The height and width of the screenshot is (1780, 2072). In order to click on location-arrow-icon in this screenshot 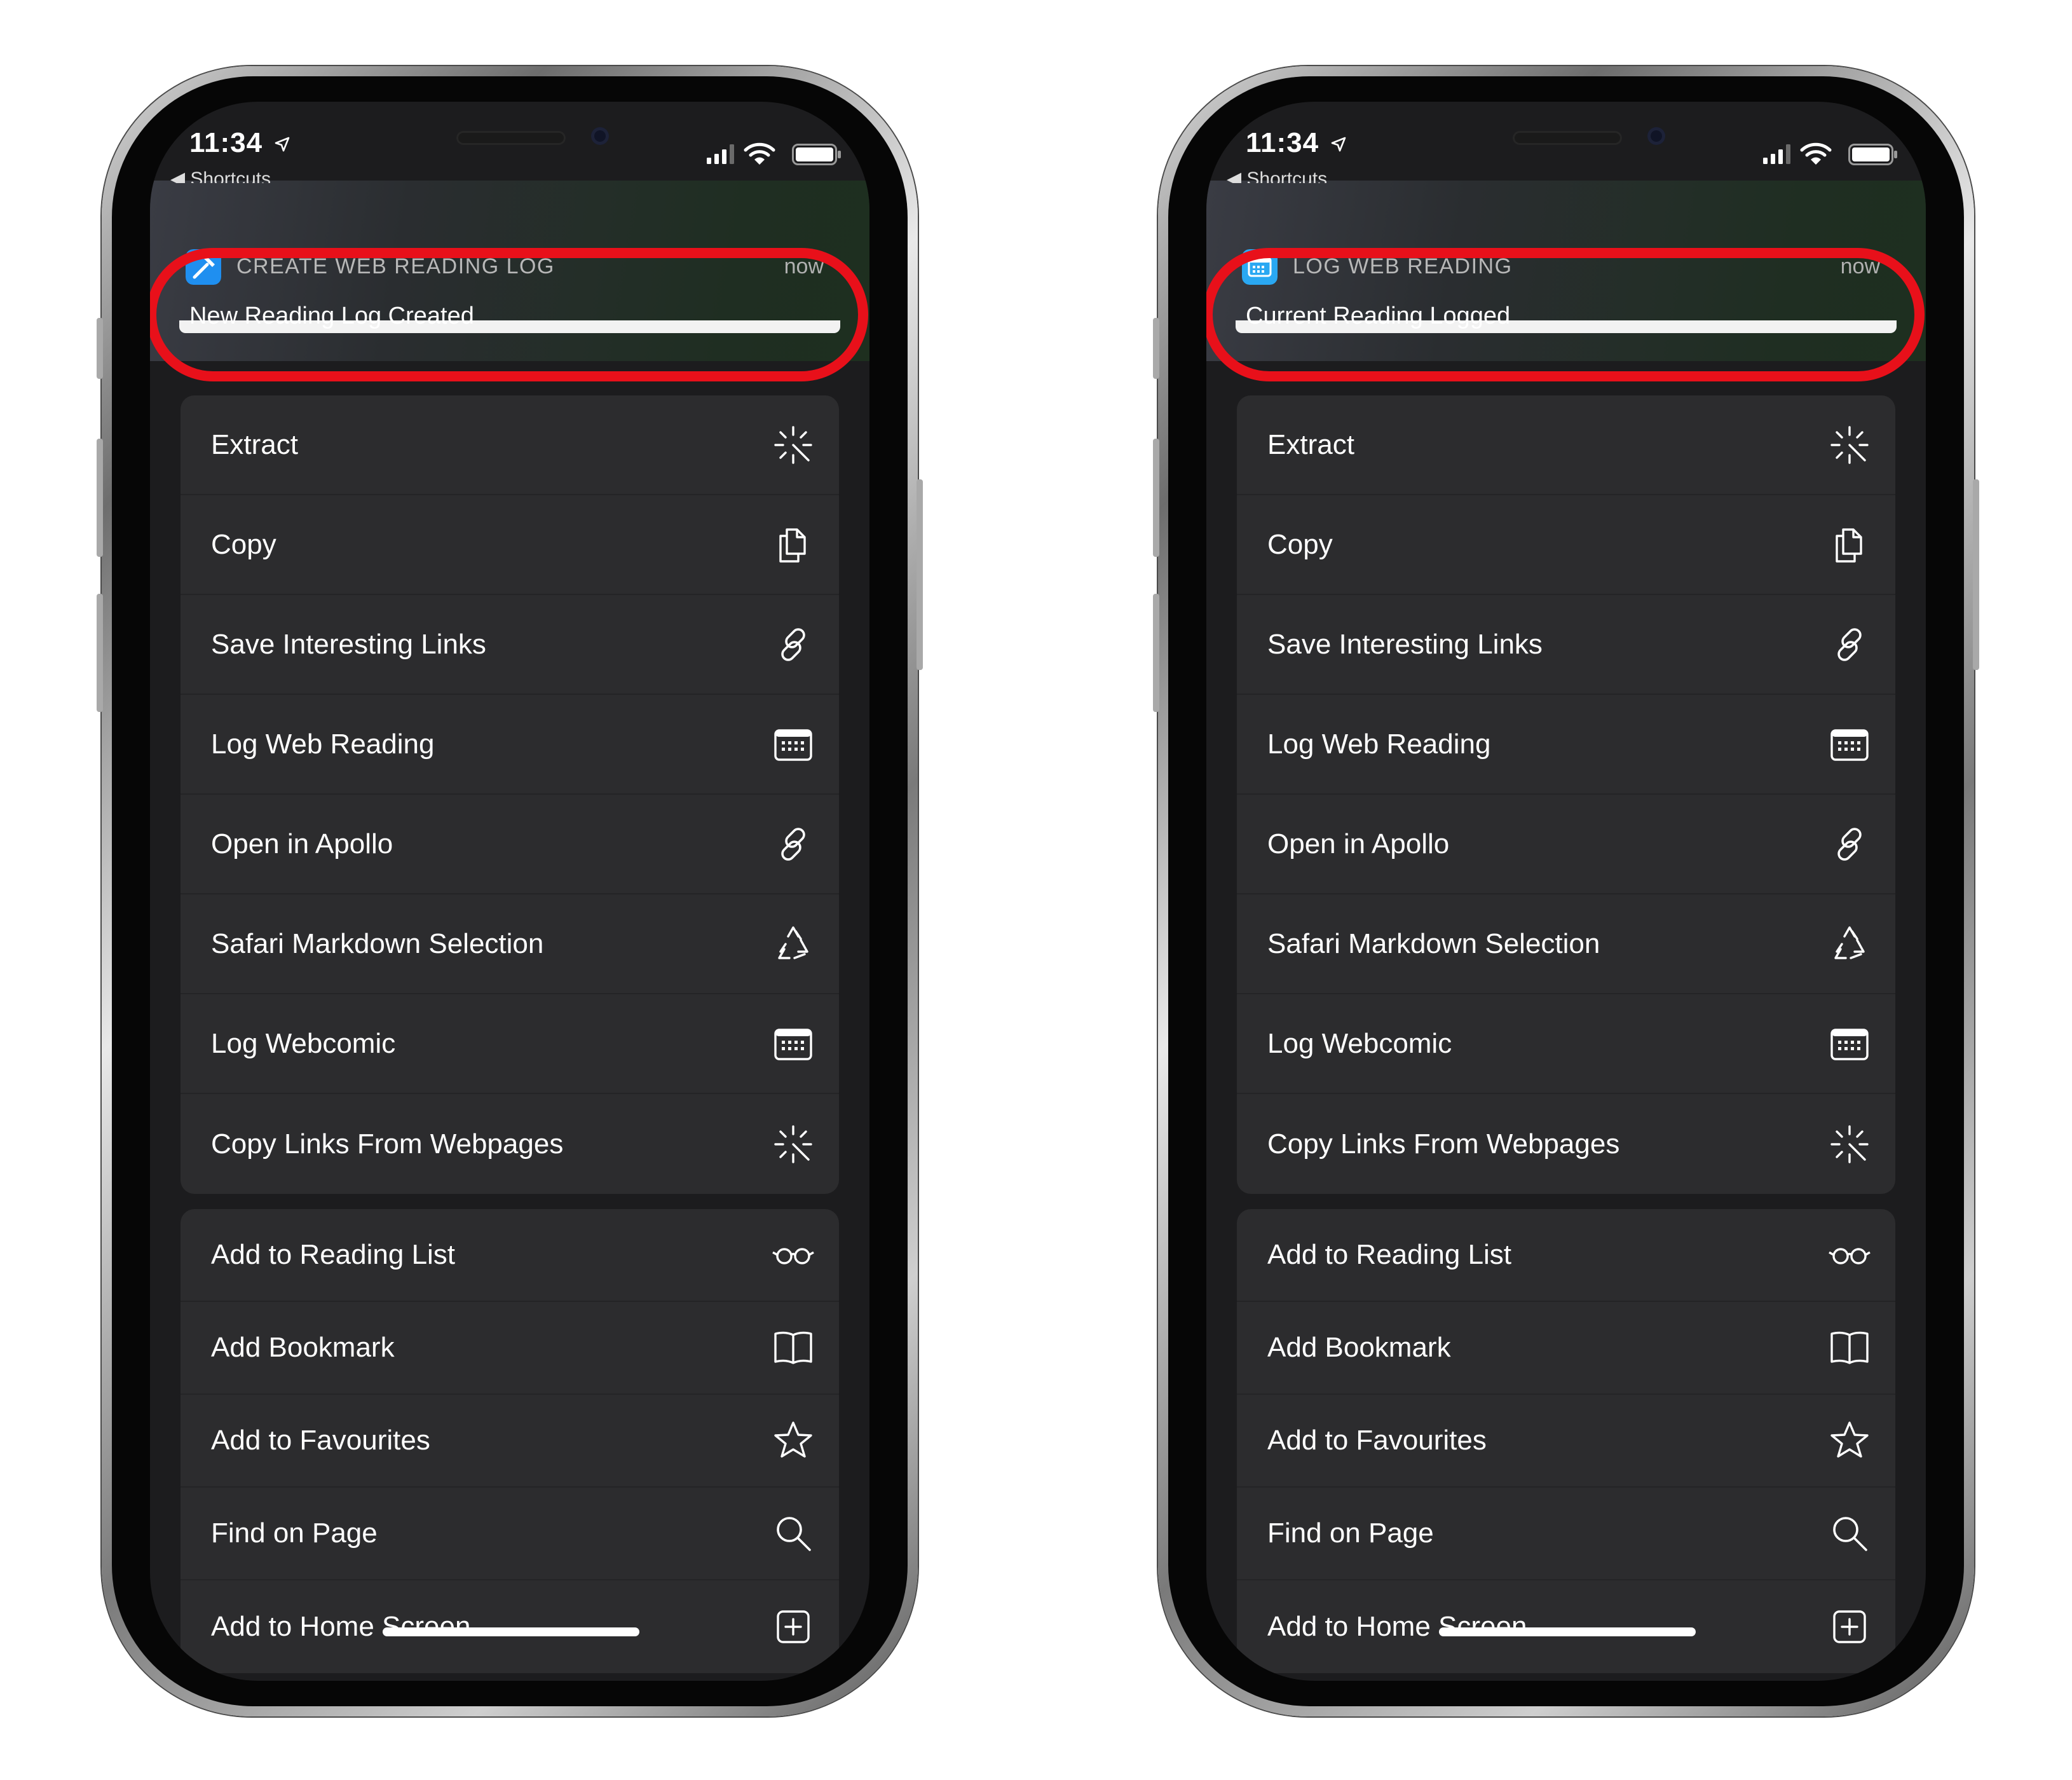, I will do `click(1339, 144)`.